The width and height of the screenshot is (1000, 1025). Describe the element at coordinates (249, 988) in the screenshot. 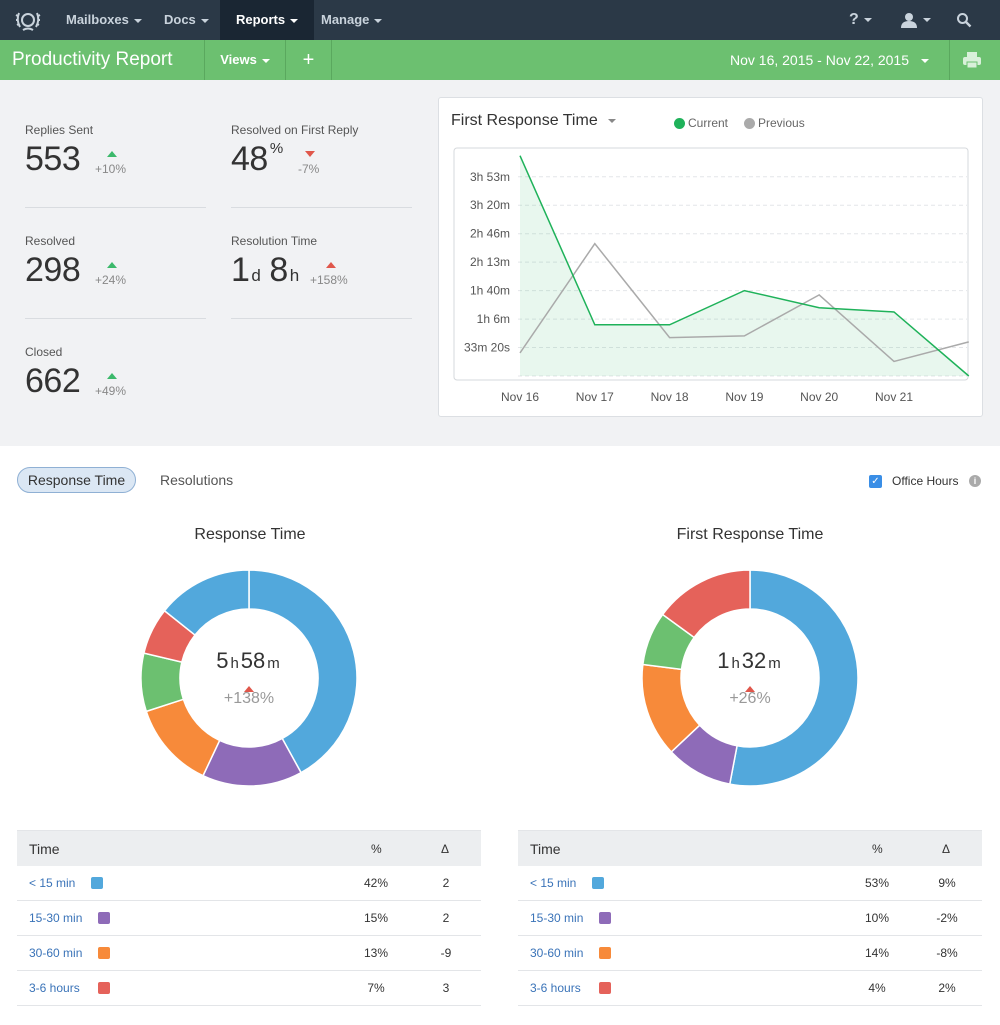

I see `table-row: 3-6 hours 7% 3` at that location.